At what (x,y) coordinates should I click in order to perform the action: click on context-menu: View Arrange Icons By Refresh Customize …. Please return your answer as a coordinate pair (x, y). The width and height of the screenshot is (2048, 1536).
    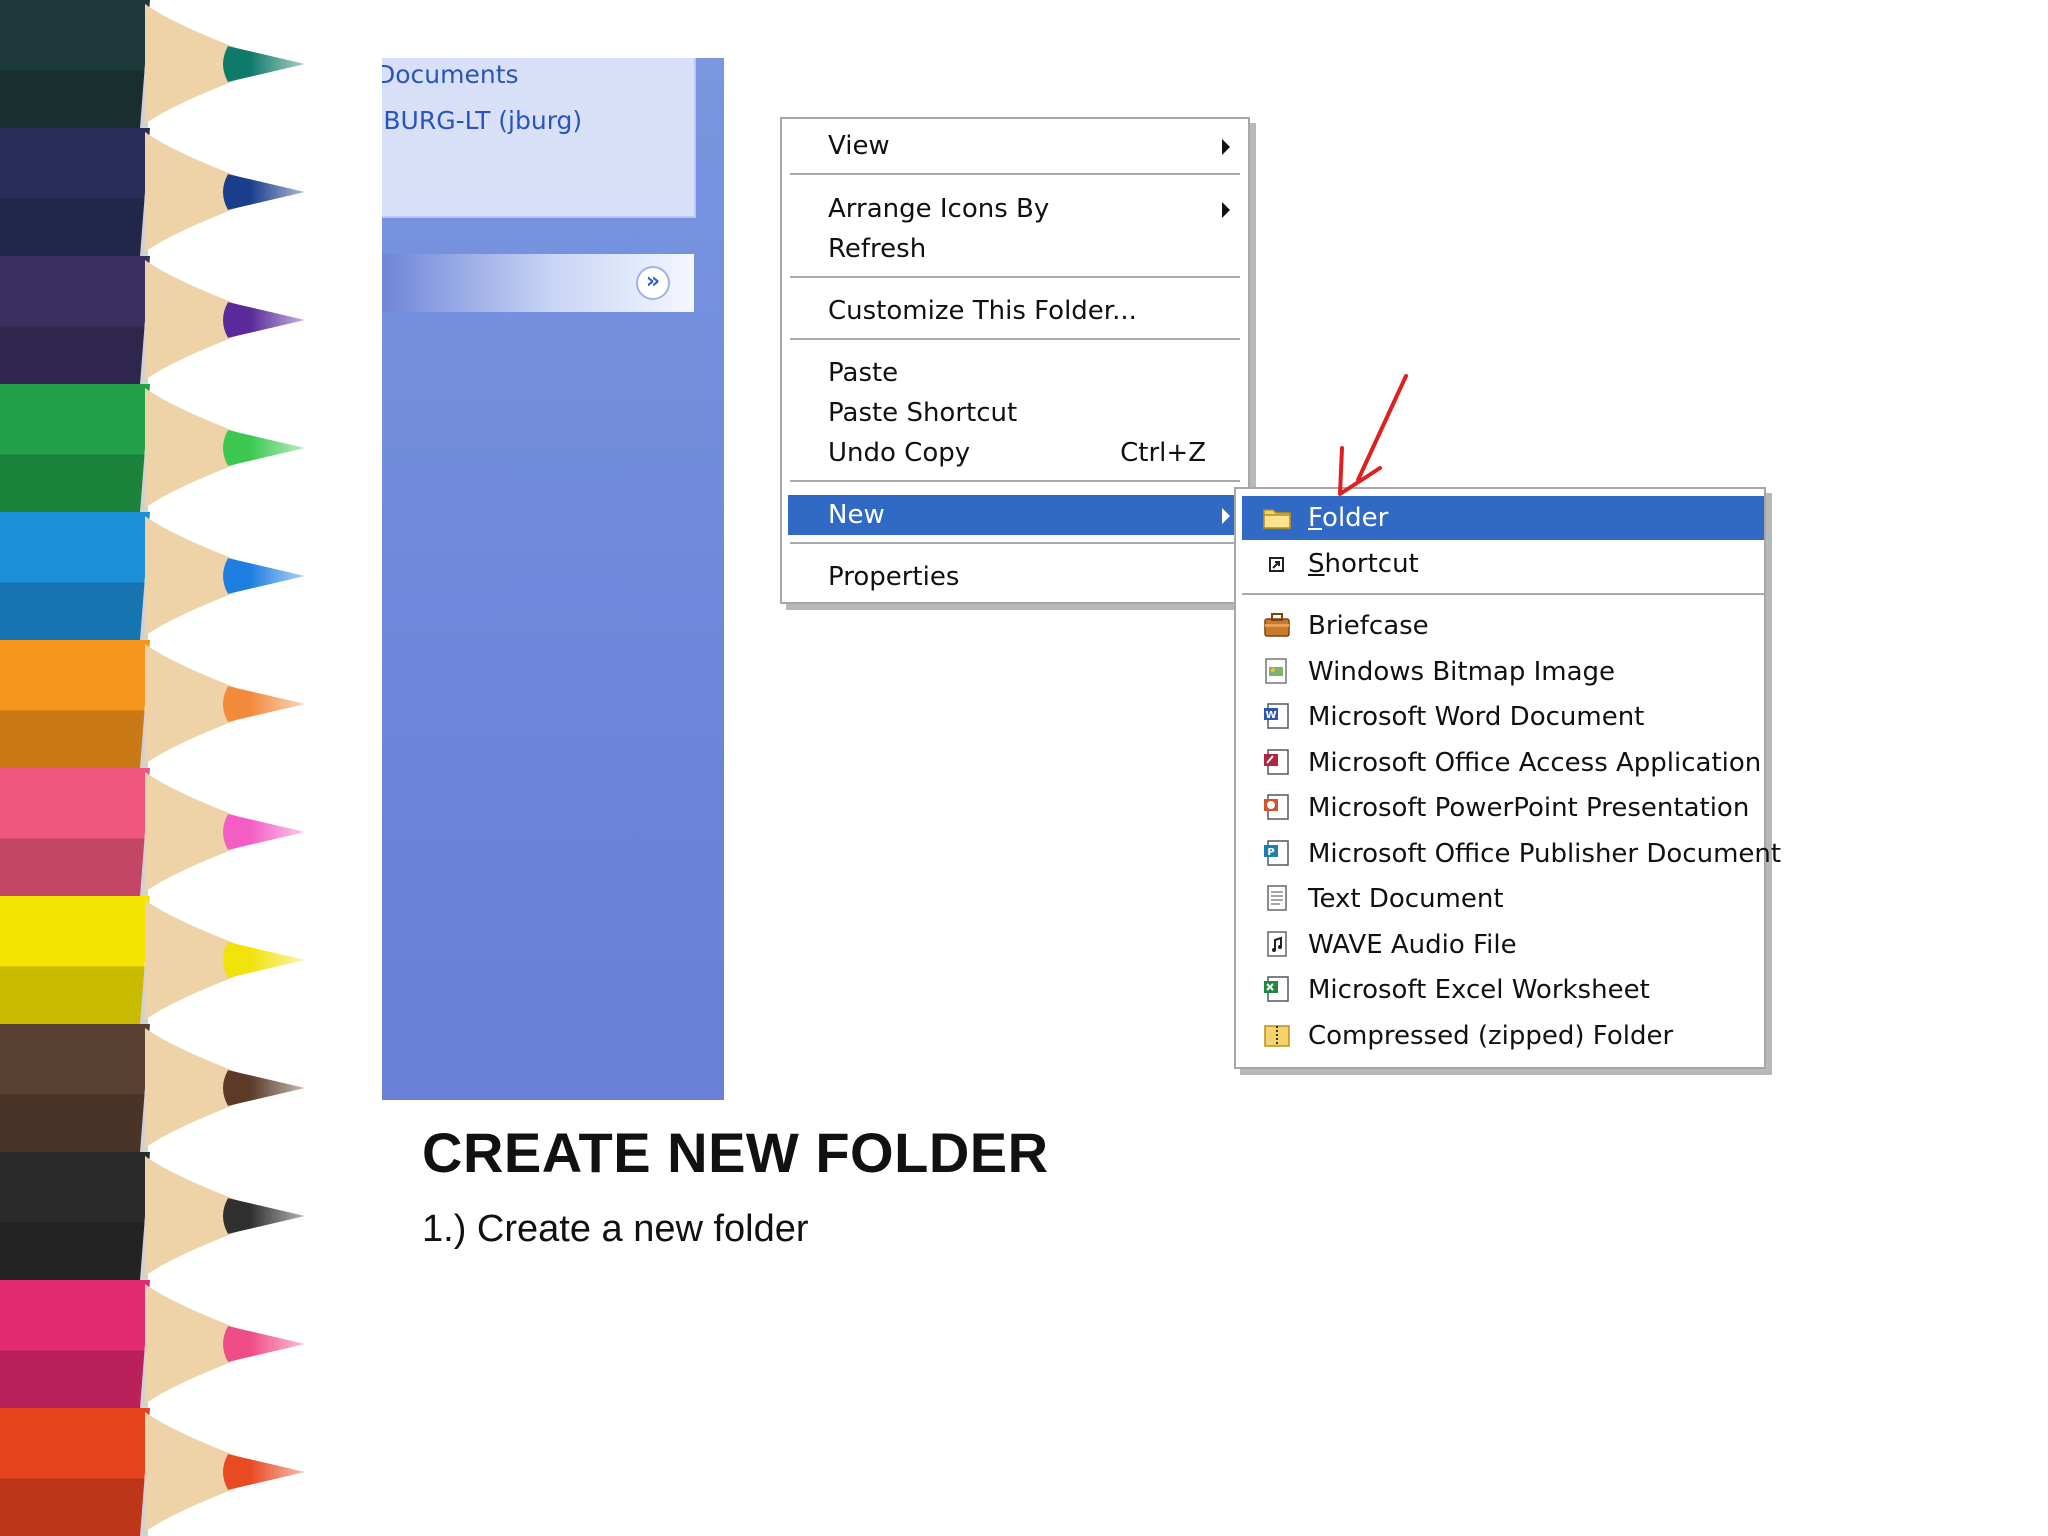
    Looking at the image, I should click on (1015, 360).